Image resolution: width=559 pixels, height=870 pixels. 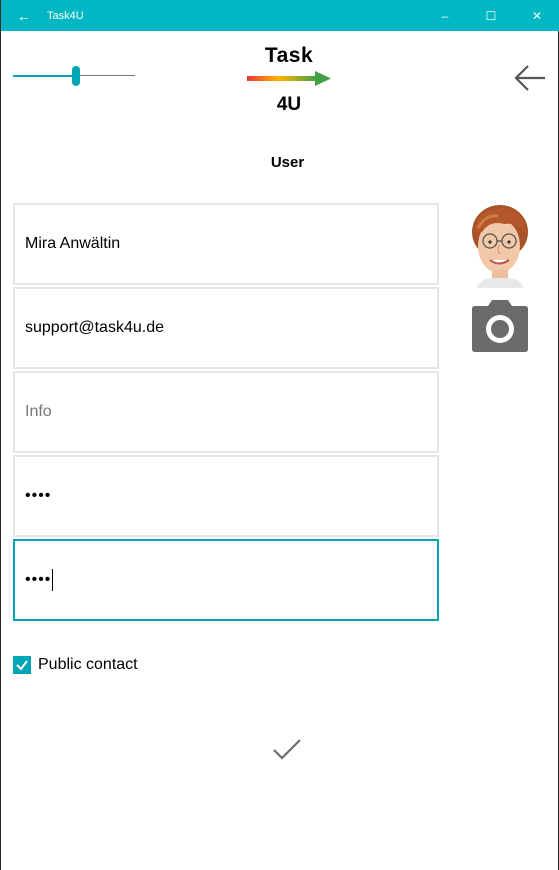 What do you see at coordinates (226, 244) in the screenshot?
I see `name-field: Mira Anwältin` at bounding box center [226, 244].